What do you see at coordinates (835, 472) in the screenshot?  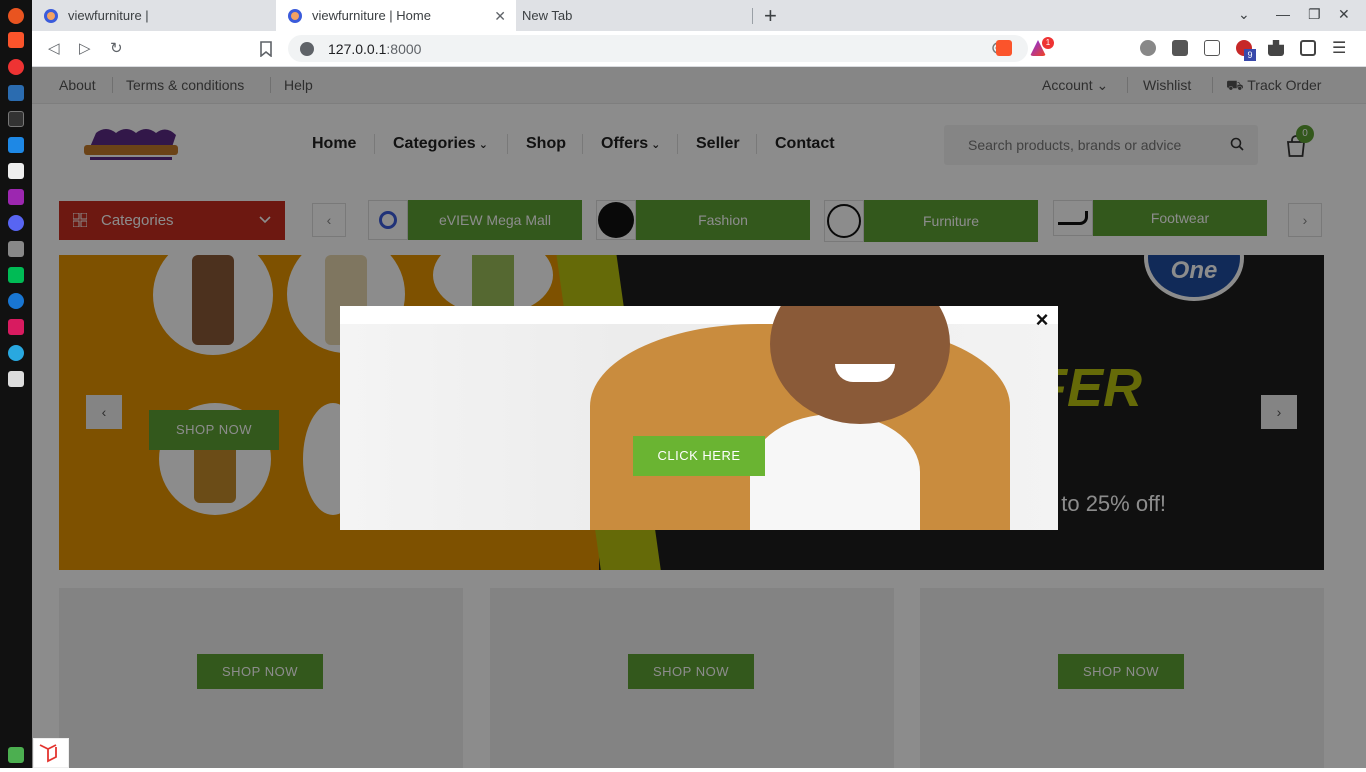 I see `shirt-shape` at bounding box center [835, 472].